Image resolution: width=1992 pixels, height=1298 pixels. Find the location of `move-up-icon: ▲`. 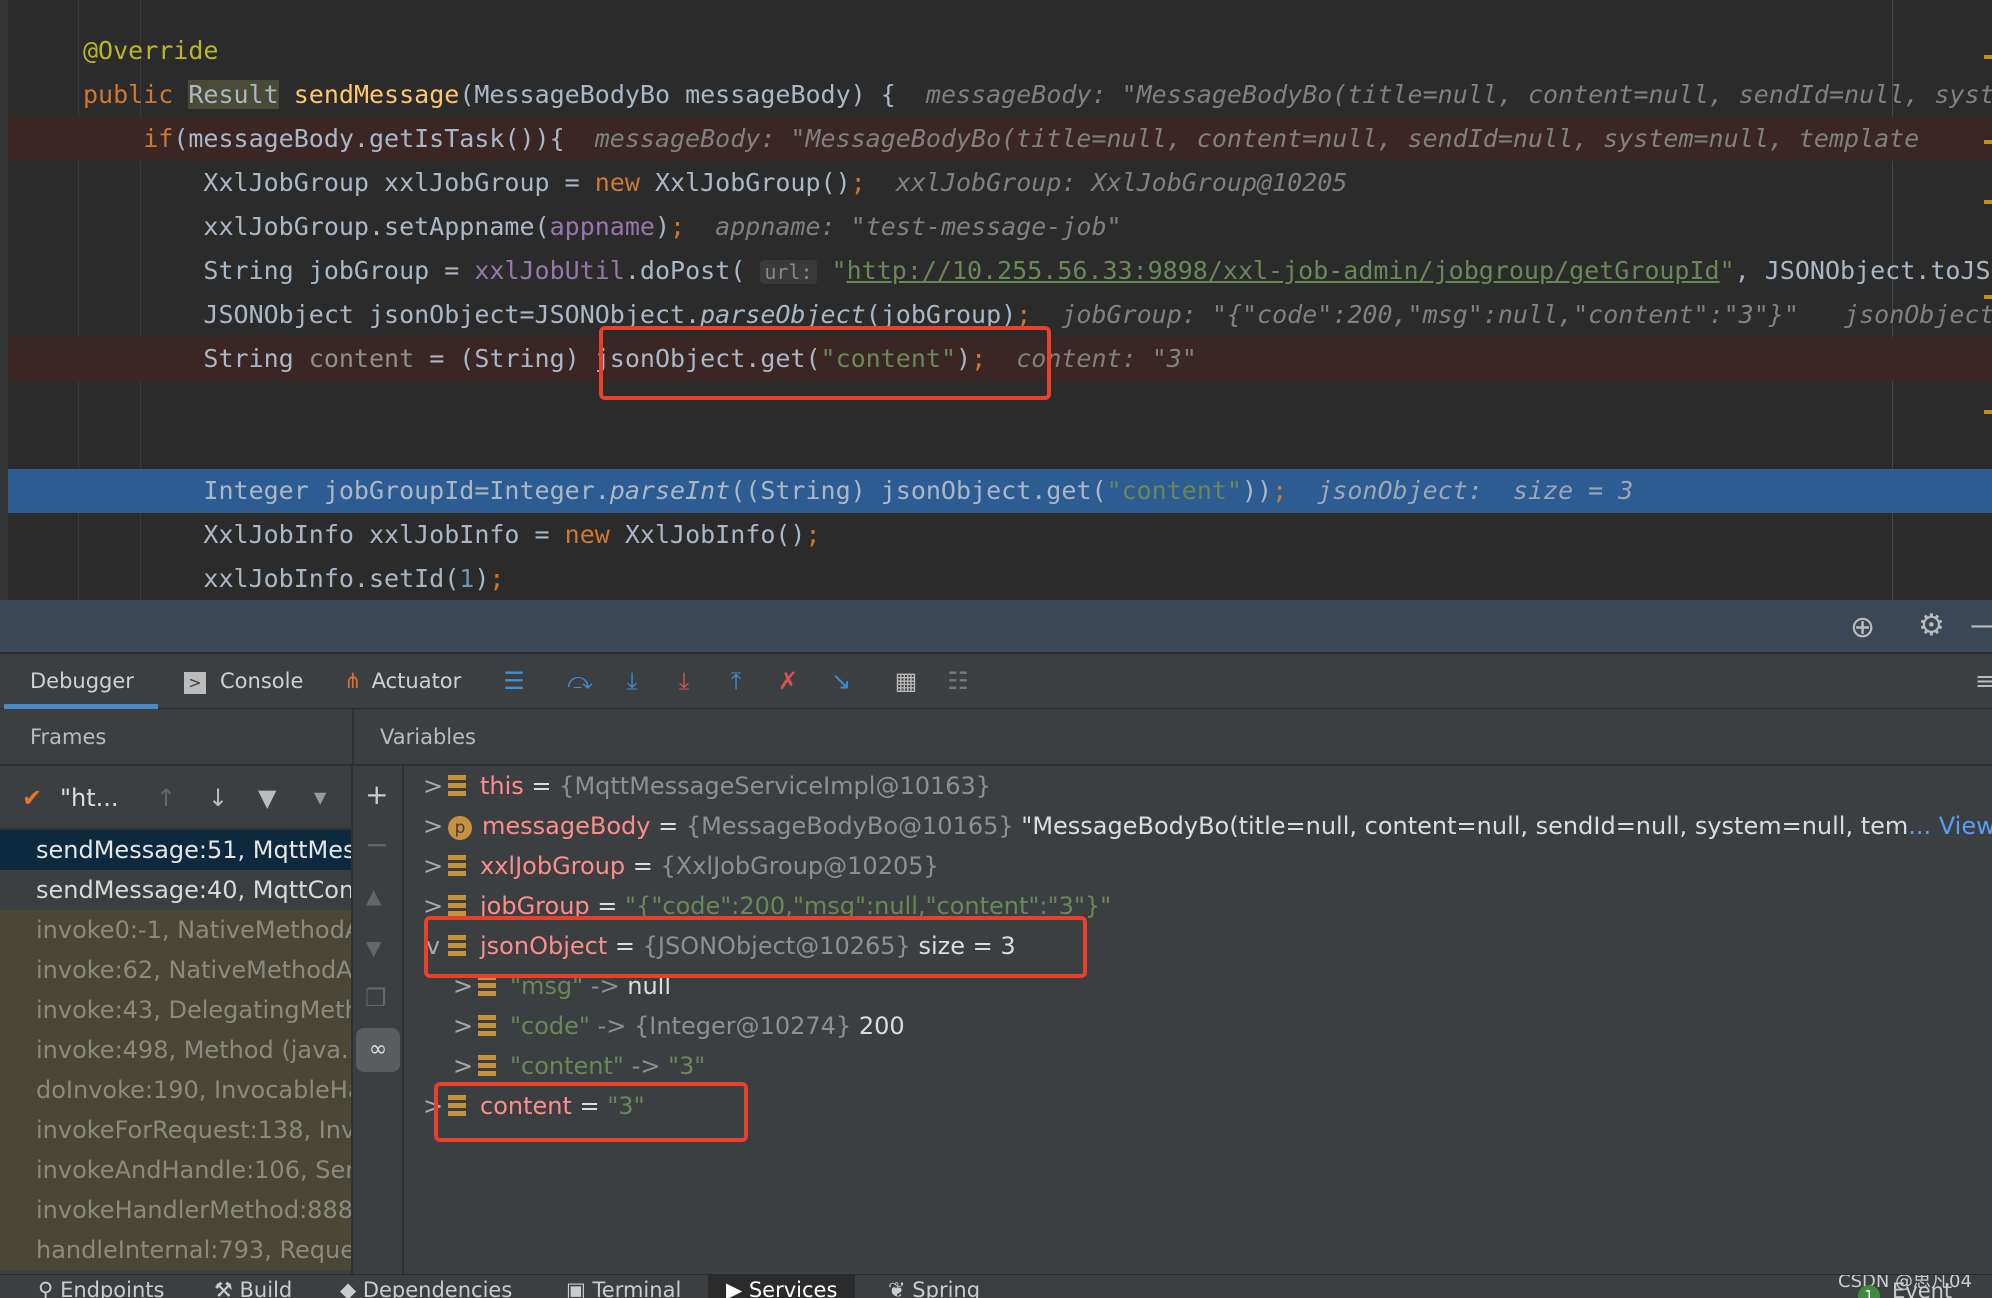

move-up-icon: ▲ is located at coordinates (373, 896).